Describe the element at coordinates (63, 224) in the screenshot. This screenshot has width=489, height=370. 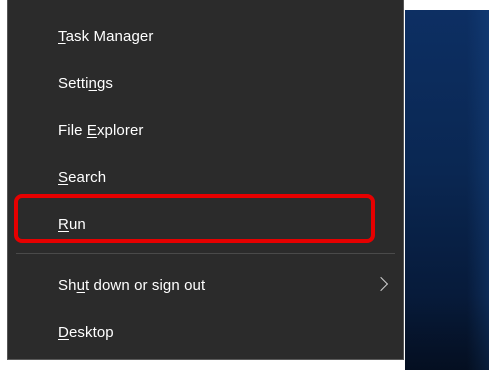
I see `accelerator-key: R` at that location.